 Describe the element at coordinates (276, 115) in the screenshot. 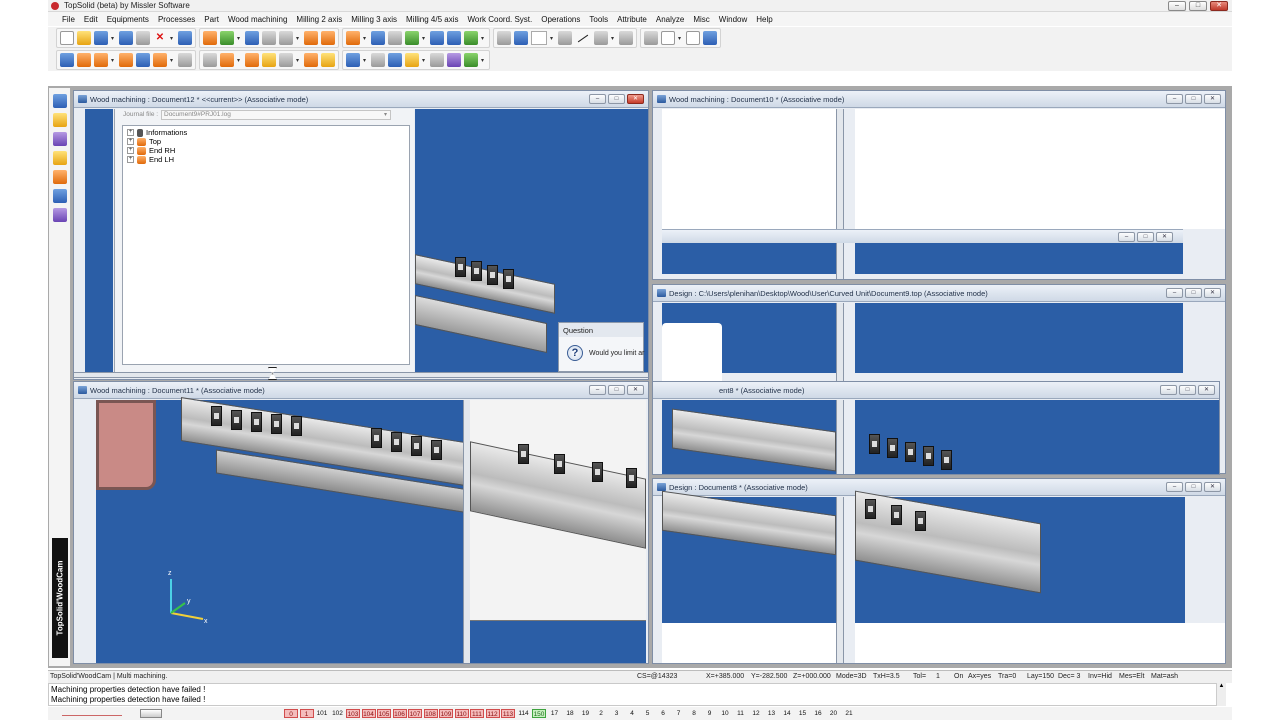

I see `journal-file-select: Document9#PRJ01.log ▾` at that location.